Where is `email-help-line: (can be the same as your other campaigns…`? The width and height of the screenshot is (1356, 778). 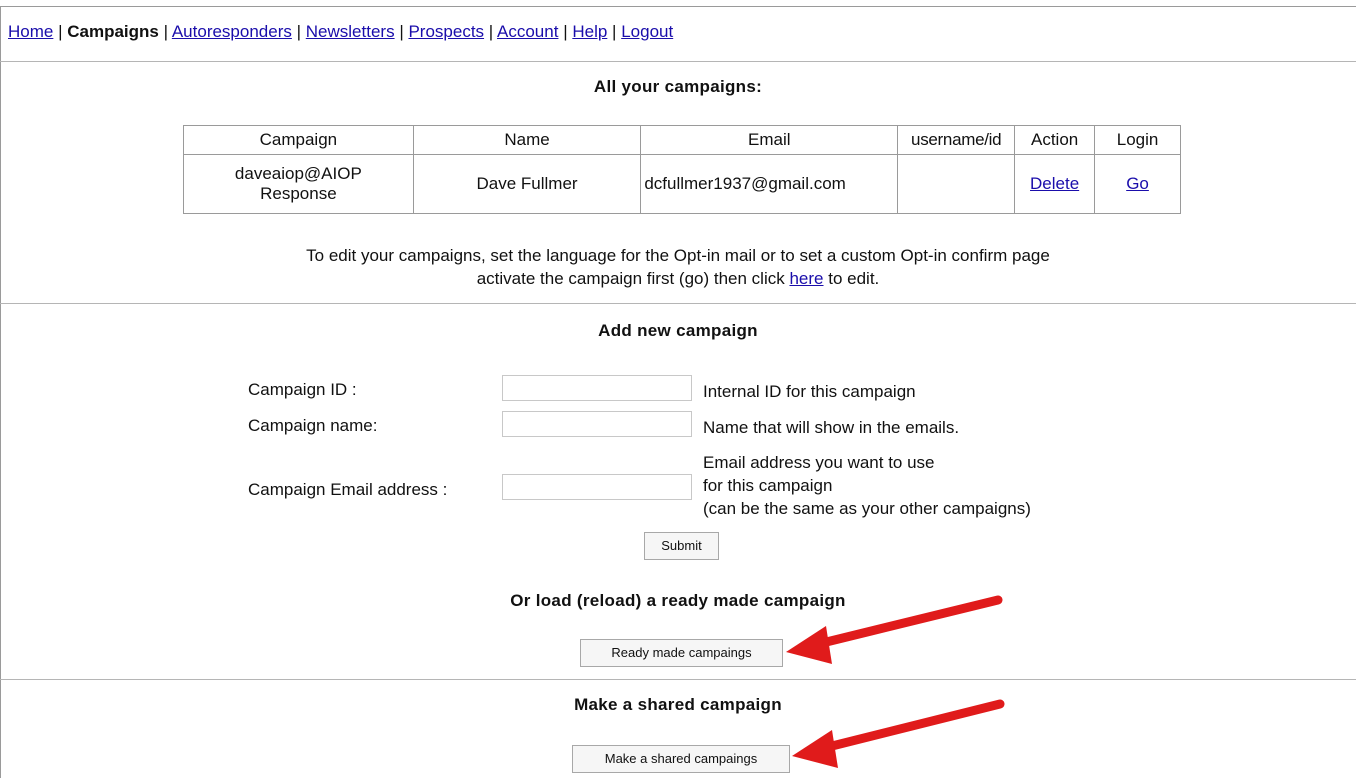 email-help-line: (can be the same as your other campaigns… is located at coordinates (867, 508).